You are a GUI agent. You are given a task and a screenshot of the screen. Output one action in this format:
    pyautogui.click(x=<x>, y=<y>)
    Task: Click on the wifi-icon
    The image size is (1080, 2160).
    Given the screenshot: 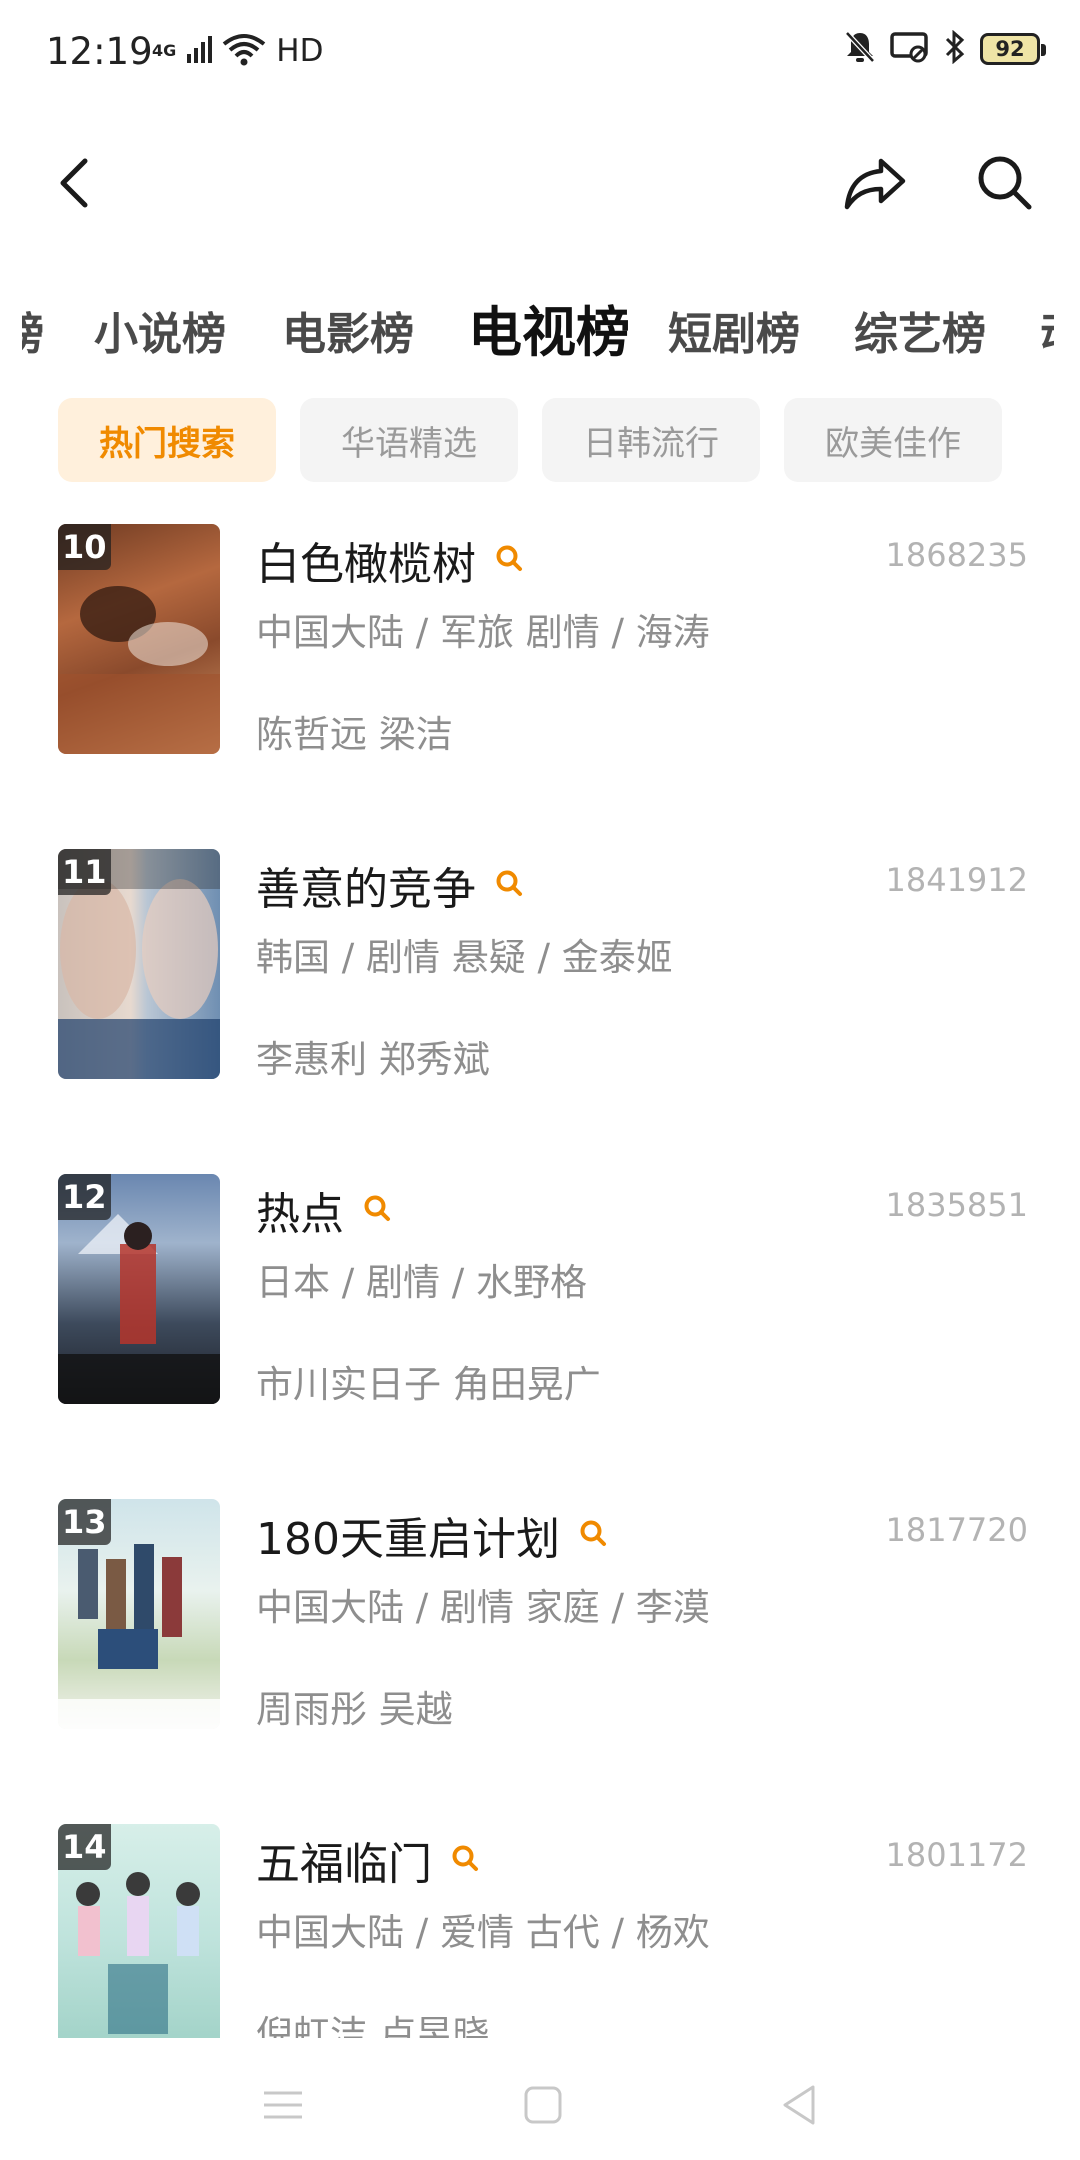 What is the action you would take?
    pyautogui.click(x=244, y=51)
    